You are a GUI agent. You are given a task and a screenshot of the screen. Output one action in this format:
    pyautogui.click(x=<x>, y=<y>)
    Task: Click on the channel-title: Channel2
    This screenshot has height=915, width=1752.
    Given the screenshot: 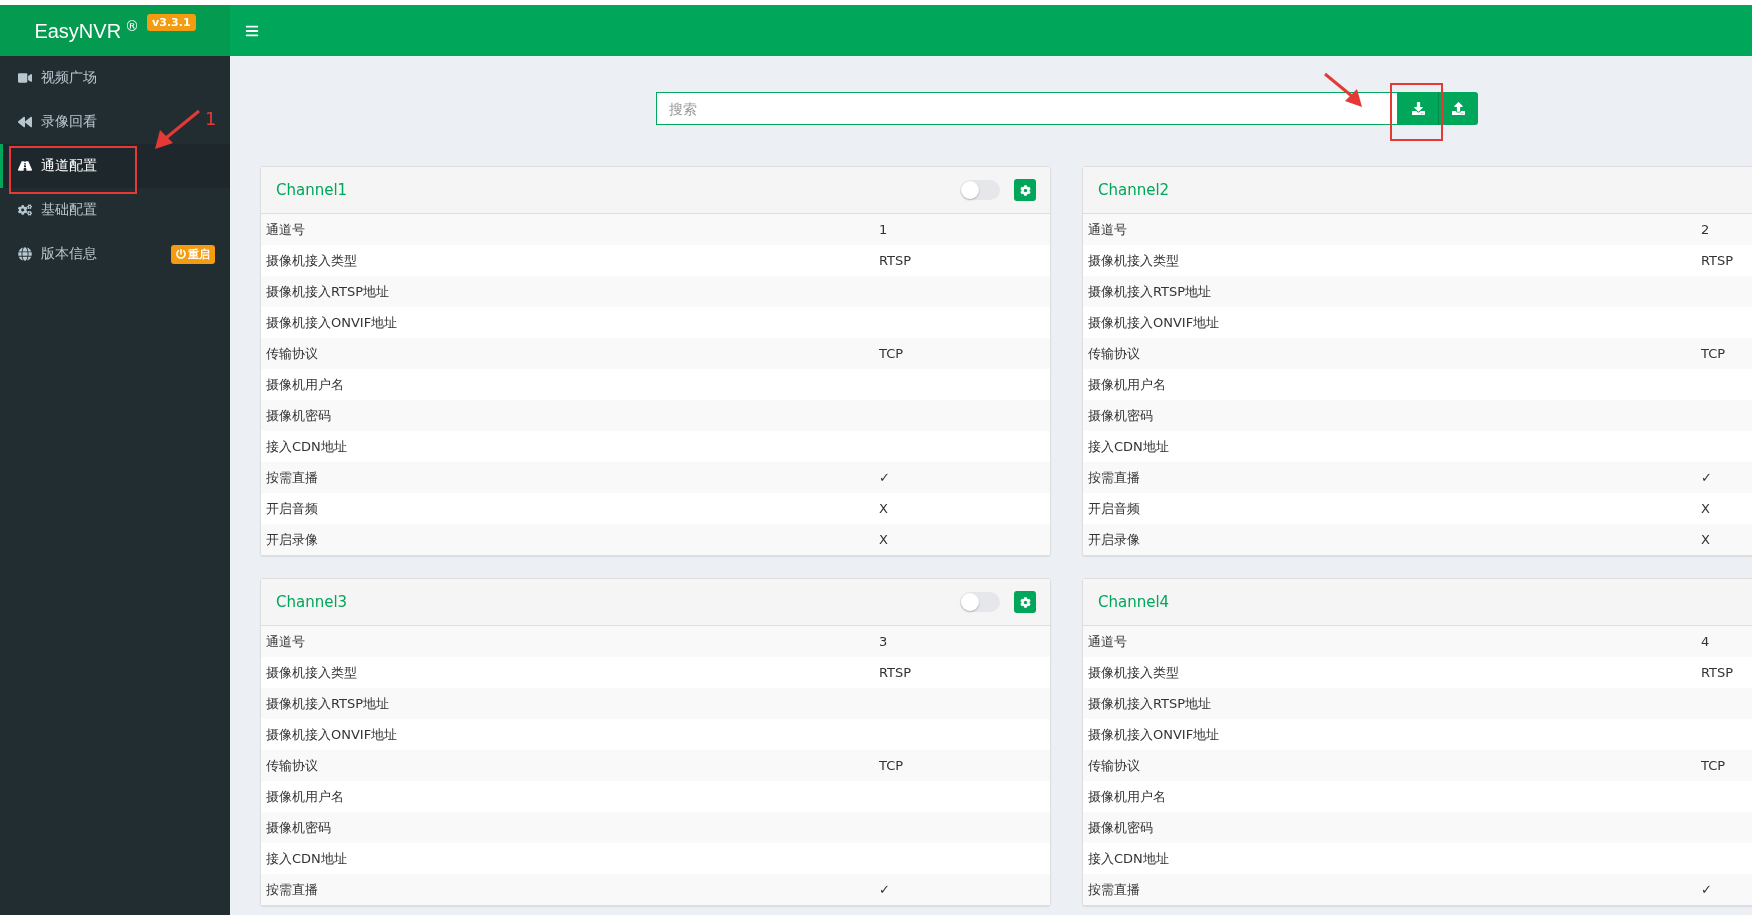 What is the action you would take?
    pyautogui.click(x=1134, y=190)
    